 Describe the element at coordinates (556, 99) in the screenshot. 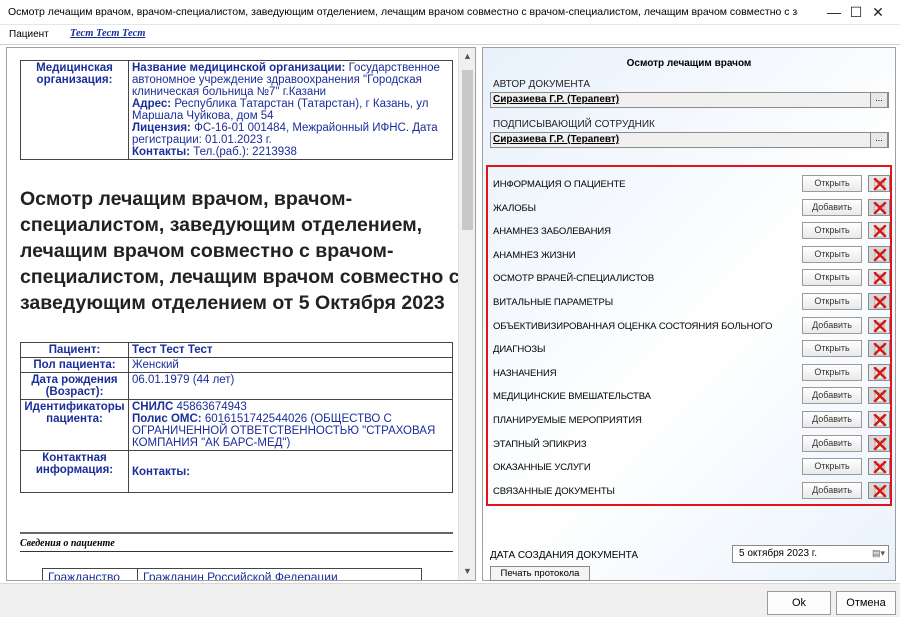

I see `author-value: Сиразиева Г.Р. (Терапевт)` at that location.